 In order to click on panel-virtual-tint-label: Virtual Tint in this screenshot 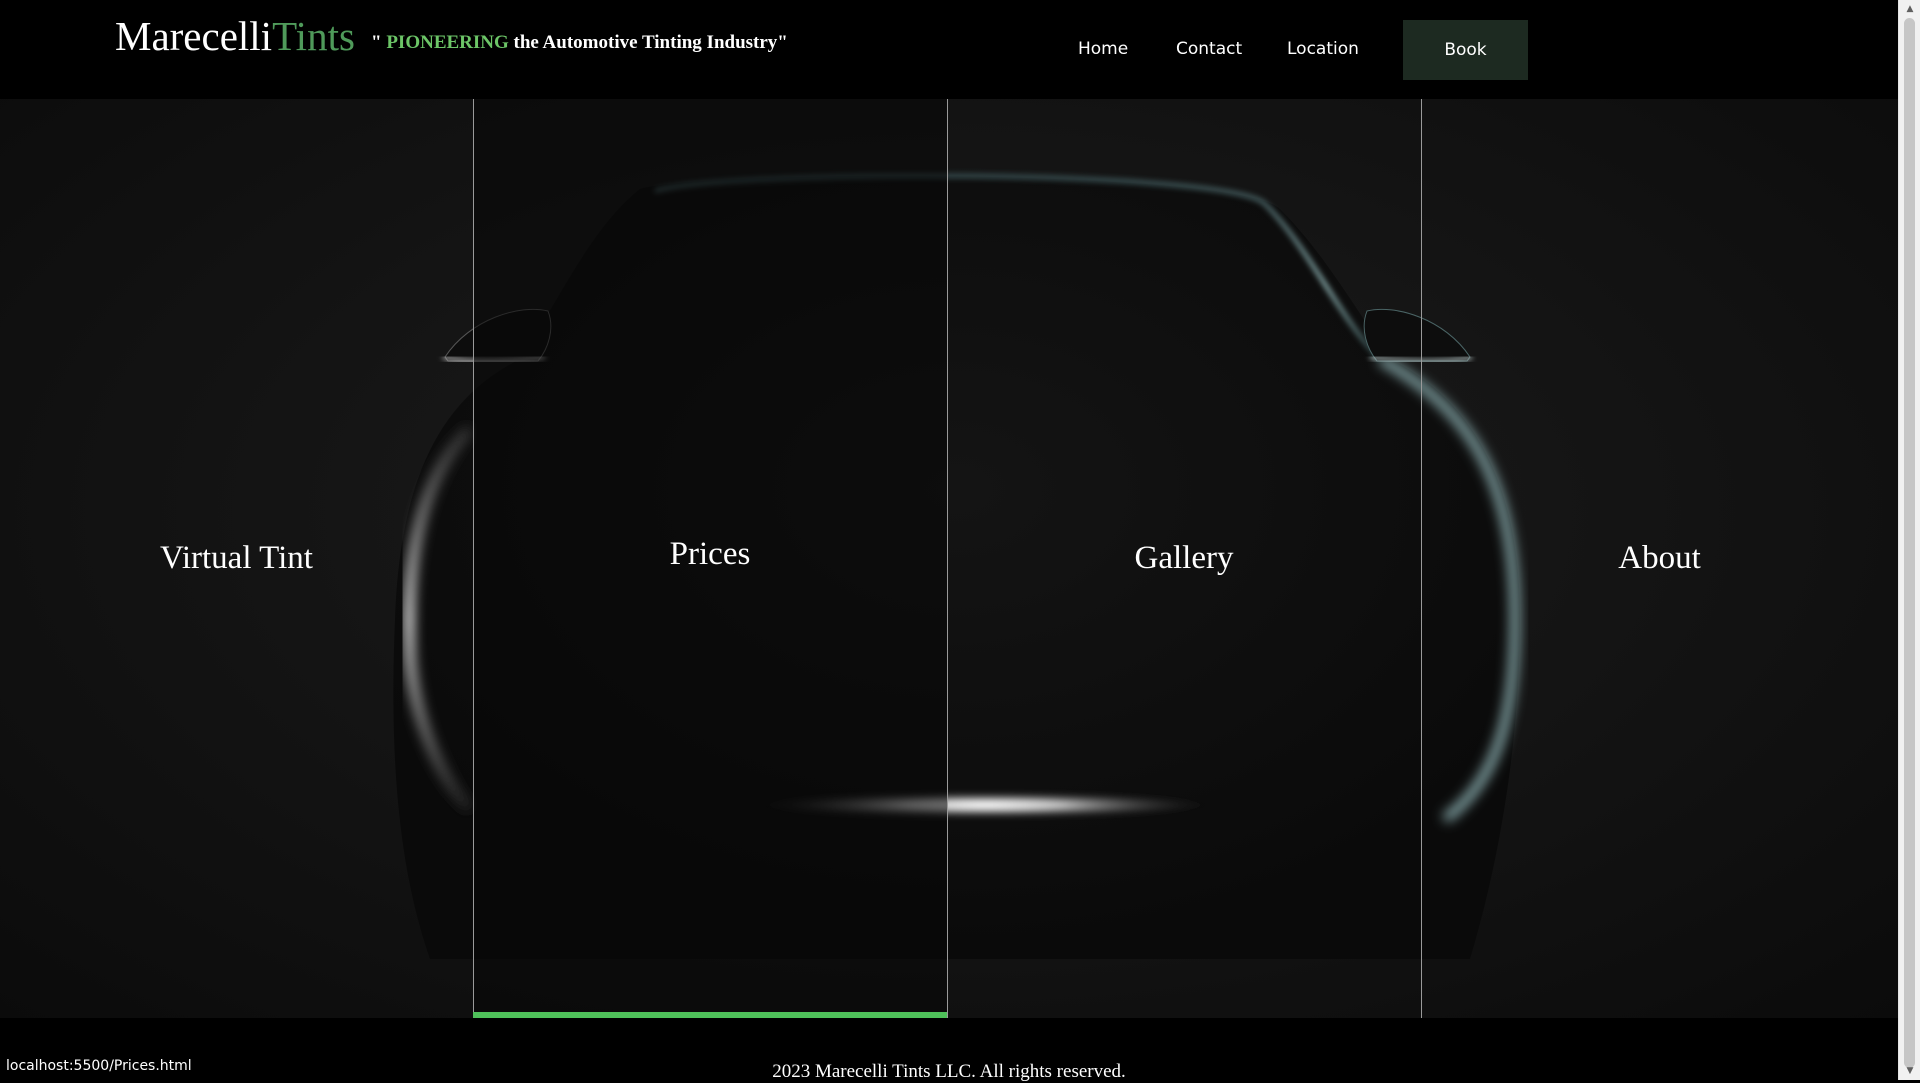, I will do `click(236, 558)`.